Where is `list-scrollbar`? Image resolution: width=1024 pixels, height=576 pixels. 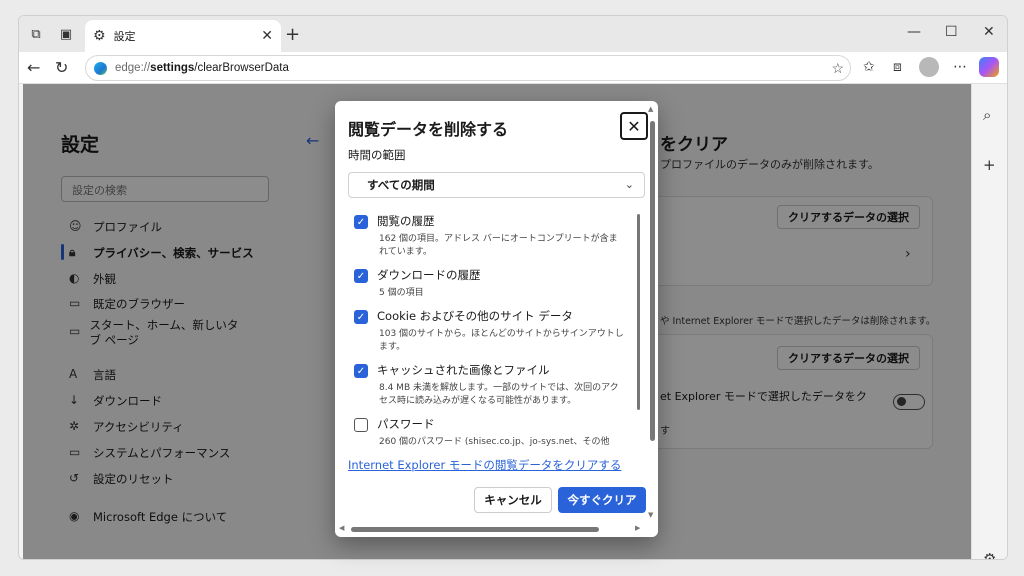 list-scrollbar is located at coordinates (638, 312).